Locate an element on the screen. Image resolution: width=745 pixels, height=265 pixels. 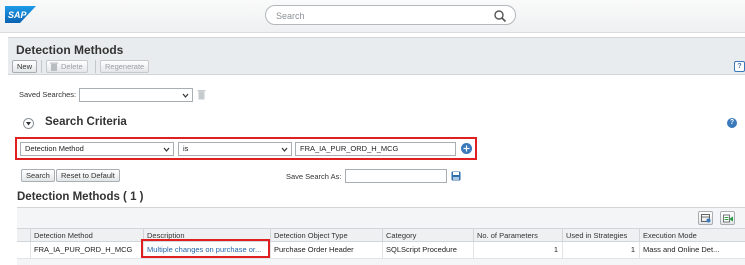
save-search-as-input is located at coordinates (396, 176).